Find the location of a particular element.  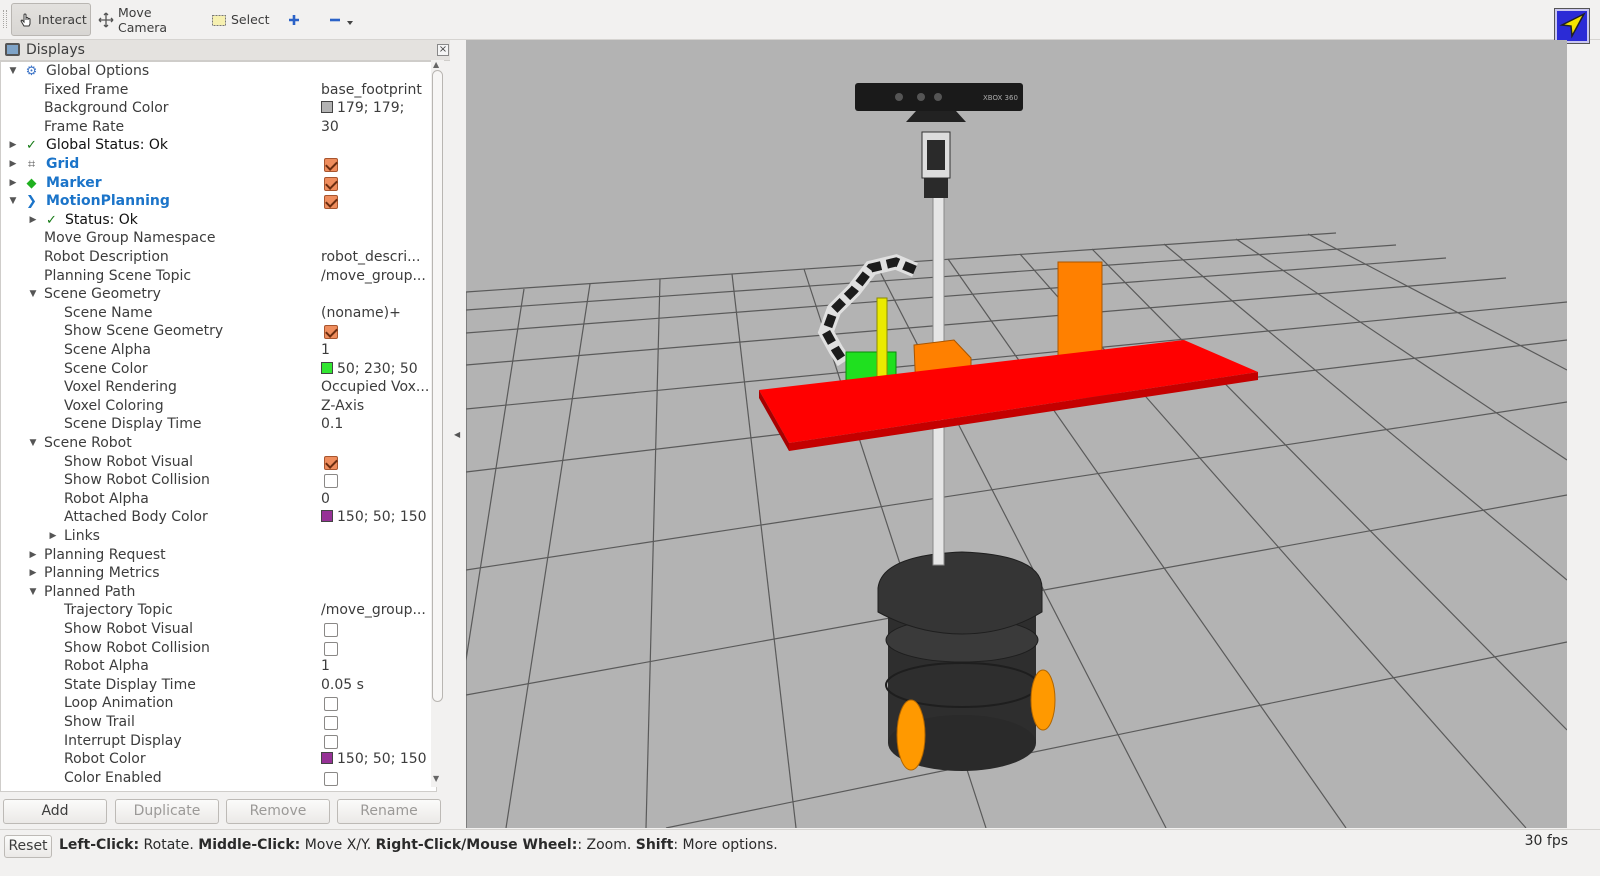

tree-row: ▶ Planning Metrics is located at coordinates (218, 573).